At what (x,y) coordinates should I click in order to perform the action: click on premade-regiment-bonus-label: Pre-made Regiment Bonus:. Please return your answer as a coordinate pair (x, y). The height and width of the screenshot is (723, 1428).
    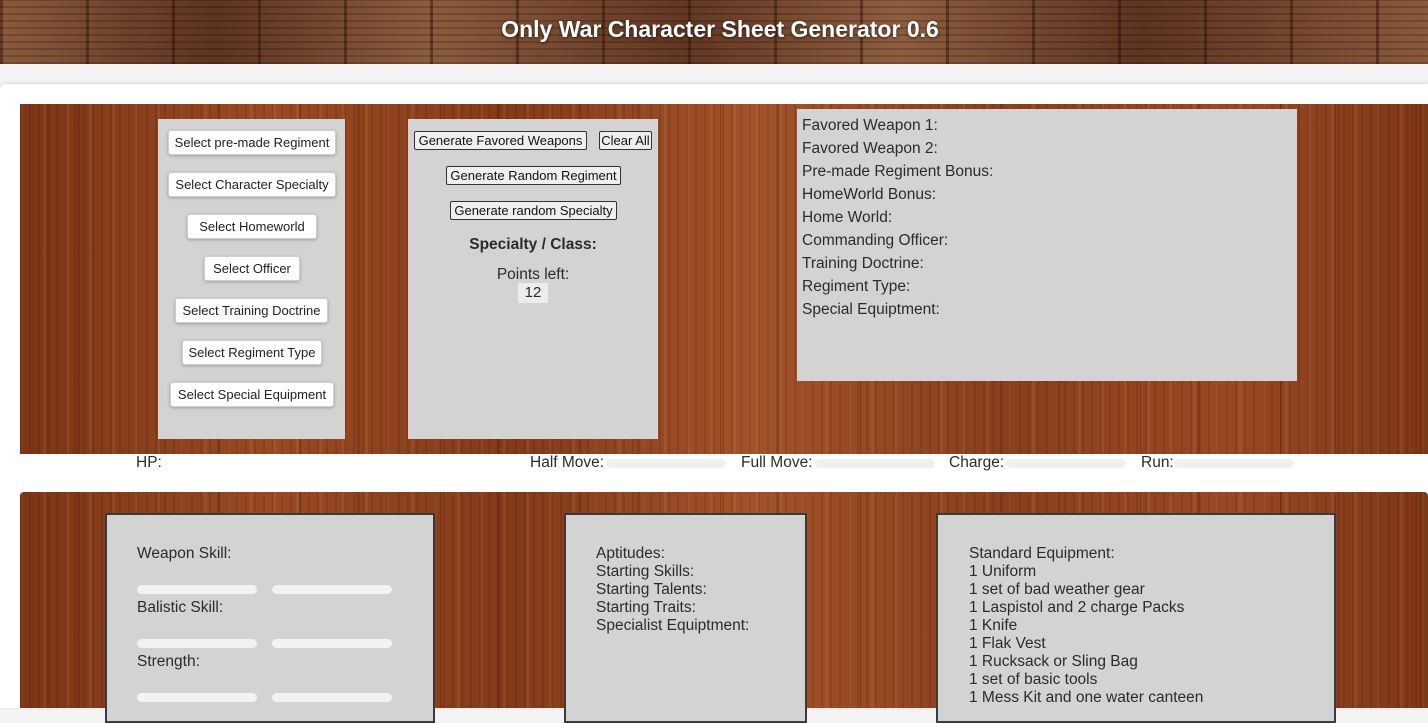
    Looking at the image, I should click on (898, 171).